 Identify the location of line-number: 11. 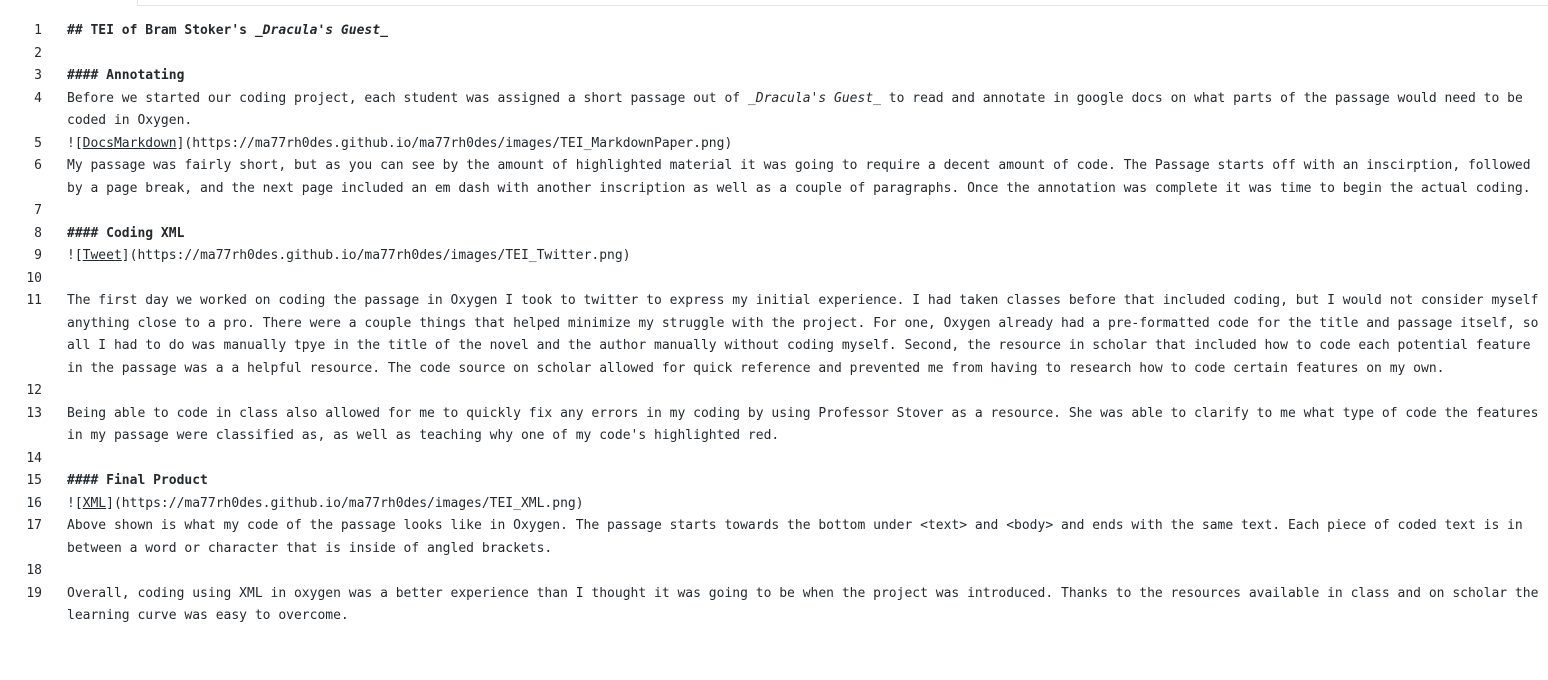
(33, 301).